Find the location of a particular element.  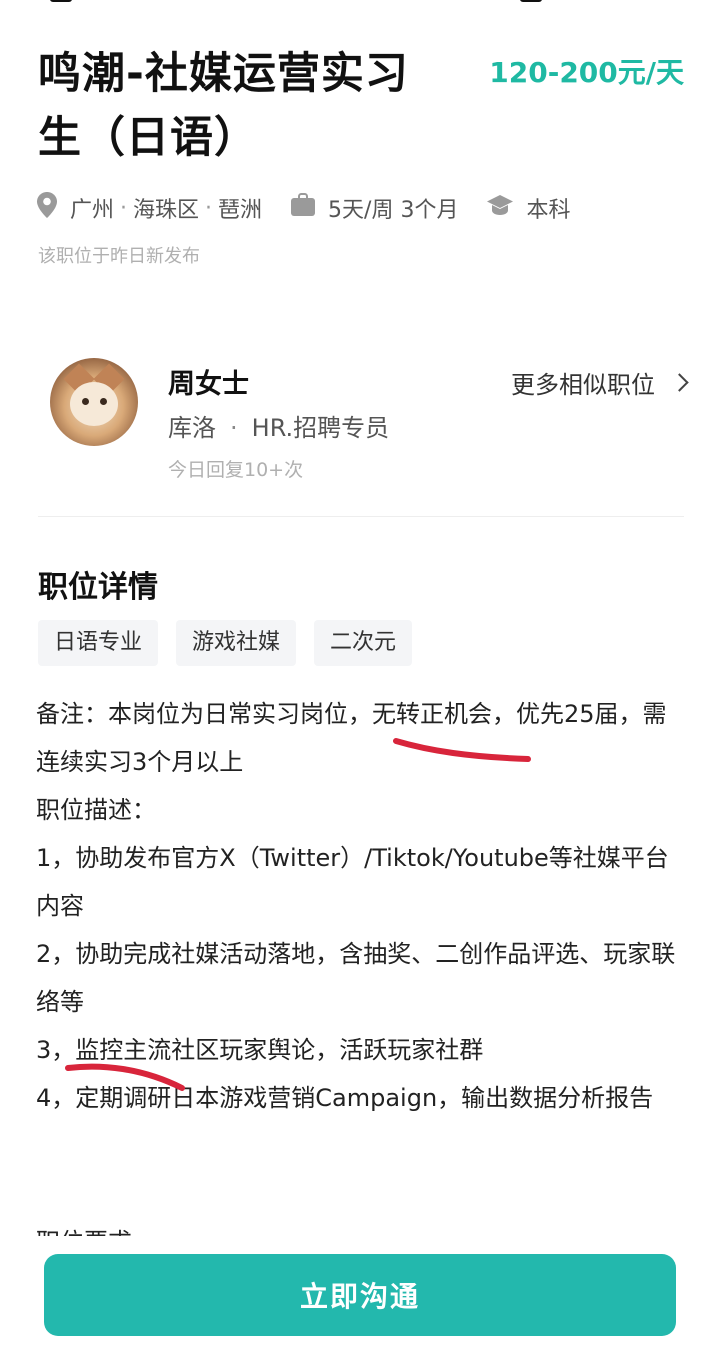

more-similar-label: 更多相似职位 is located at coordinates (583, 385).